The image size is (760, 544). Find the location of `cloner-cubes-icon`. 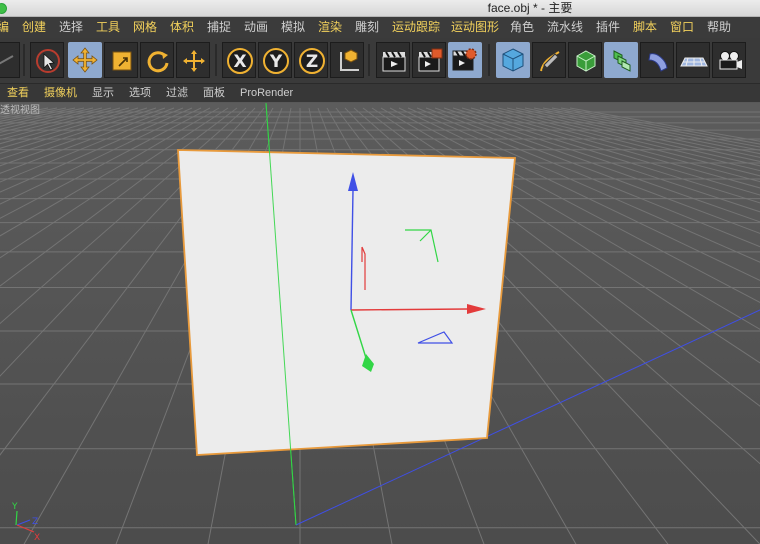

cloner-cubes-icon is located at coordinates (622, 61).